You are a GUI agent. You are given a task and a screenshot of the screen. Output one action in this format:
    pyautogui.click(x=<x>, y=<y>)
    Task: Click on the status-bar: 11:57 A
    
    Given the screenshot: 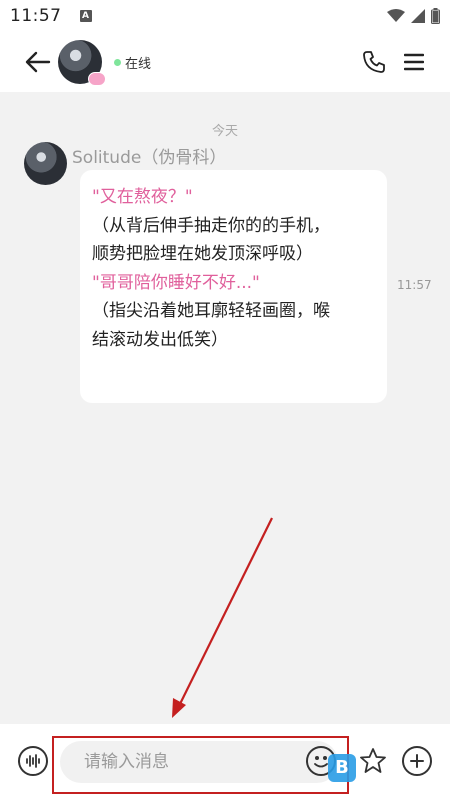 What is the action you would take?
    pyautogui.click(x=225, y=16)
    